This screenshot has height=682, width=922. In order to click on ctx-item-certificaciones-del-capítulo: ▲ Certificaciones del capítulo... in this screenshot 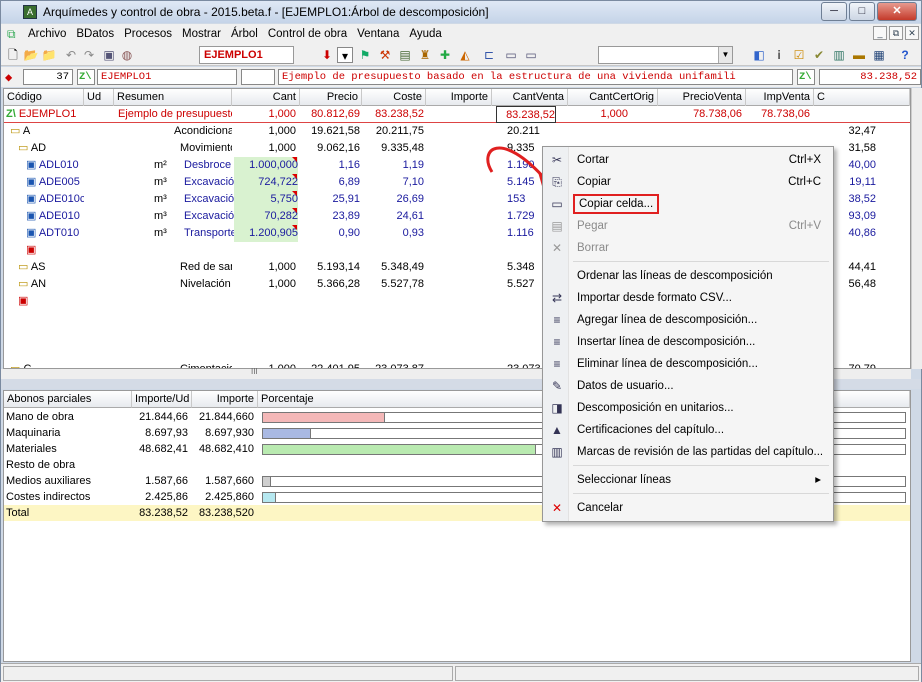, I will do `click(688, 430)`.